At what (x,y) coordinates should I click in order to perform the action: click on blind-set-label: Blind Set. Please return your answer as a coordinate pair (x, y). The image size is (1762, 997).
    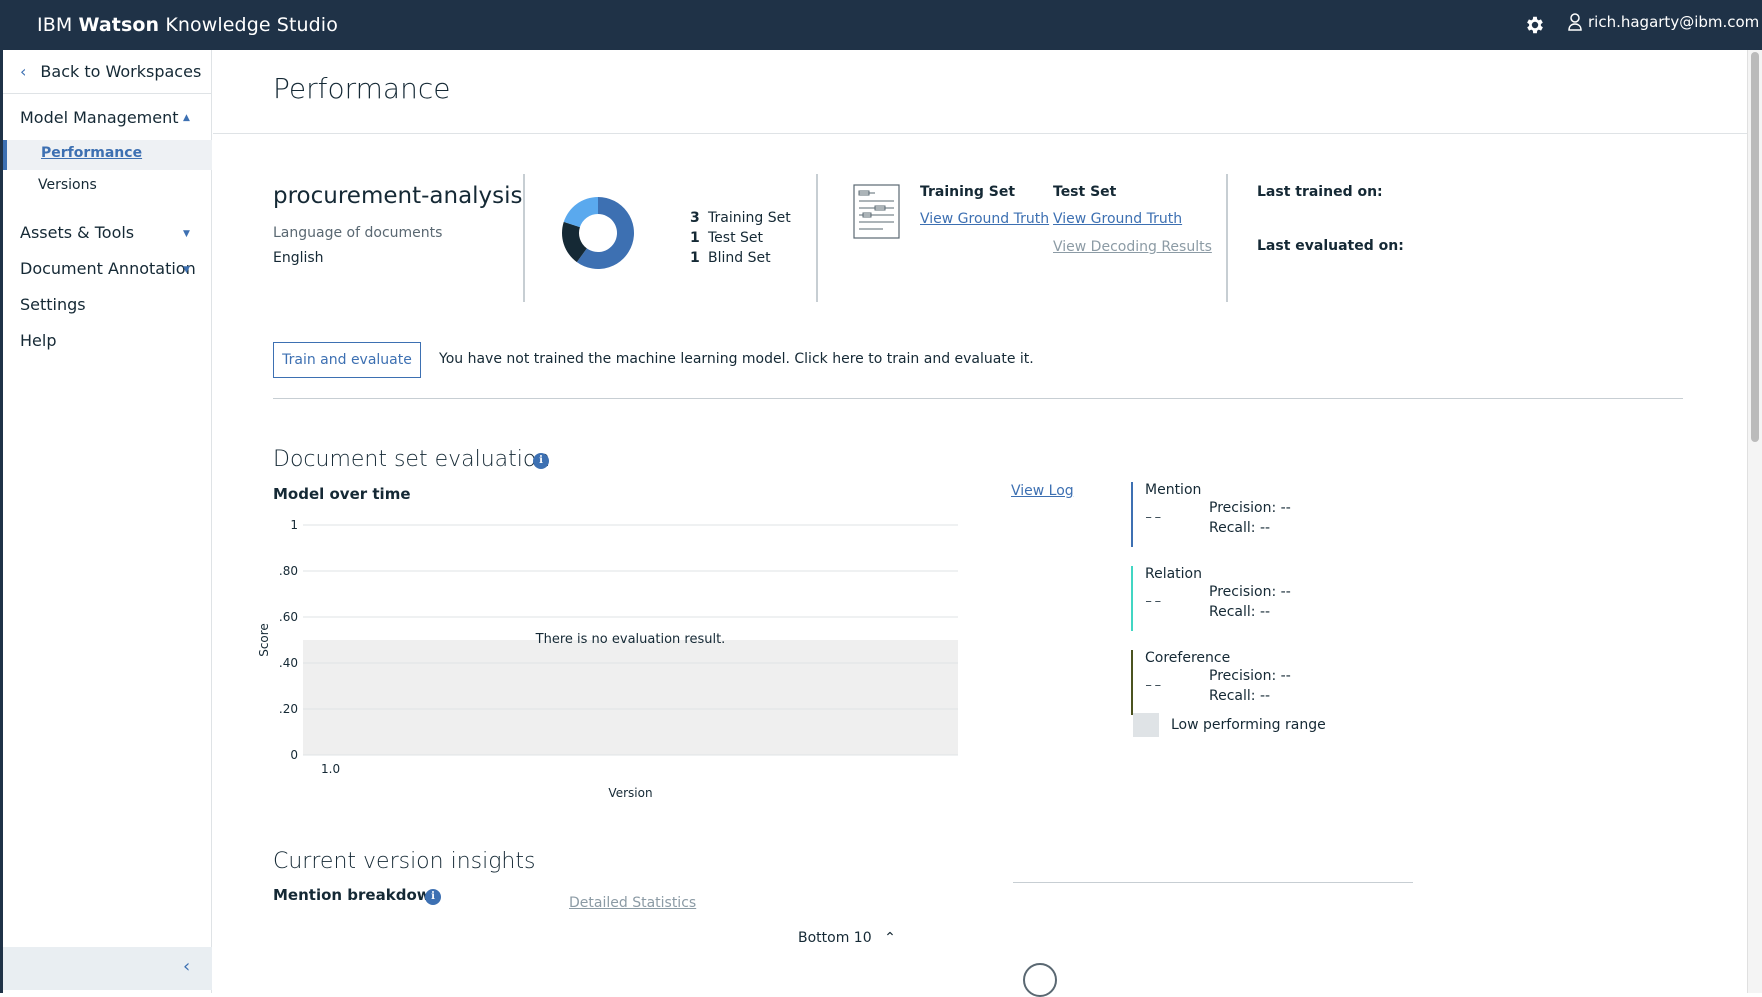
    Looking at the image, I should click on (739, 258).